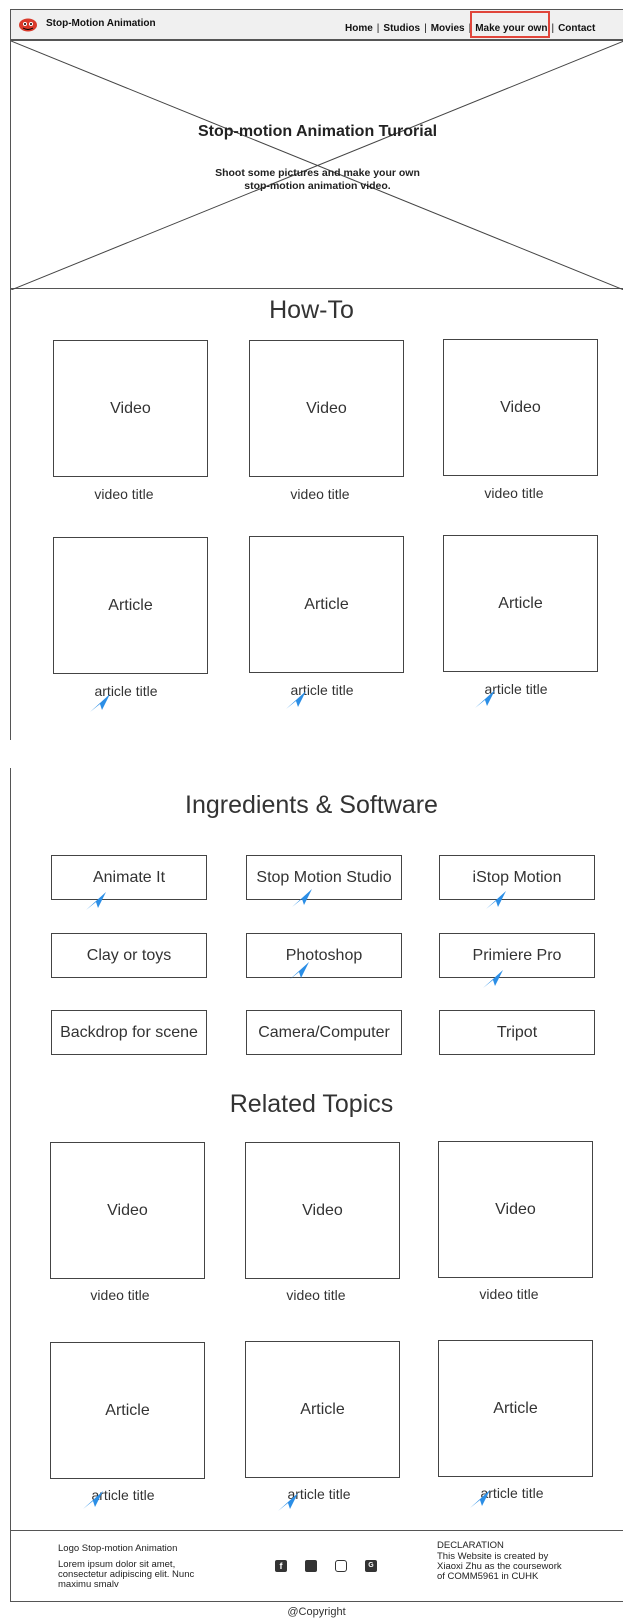 This screenshot has height=1623, width=623. I want to click on howto-video-2: Video, so click(326, 408).